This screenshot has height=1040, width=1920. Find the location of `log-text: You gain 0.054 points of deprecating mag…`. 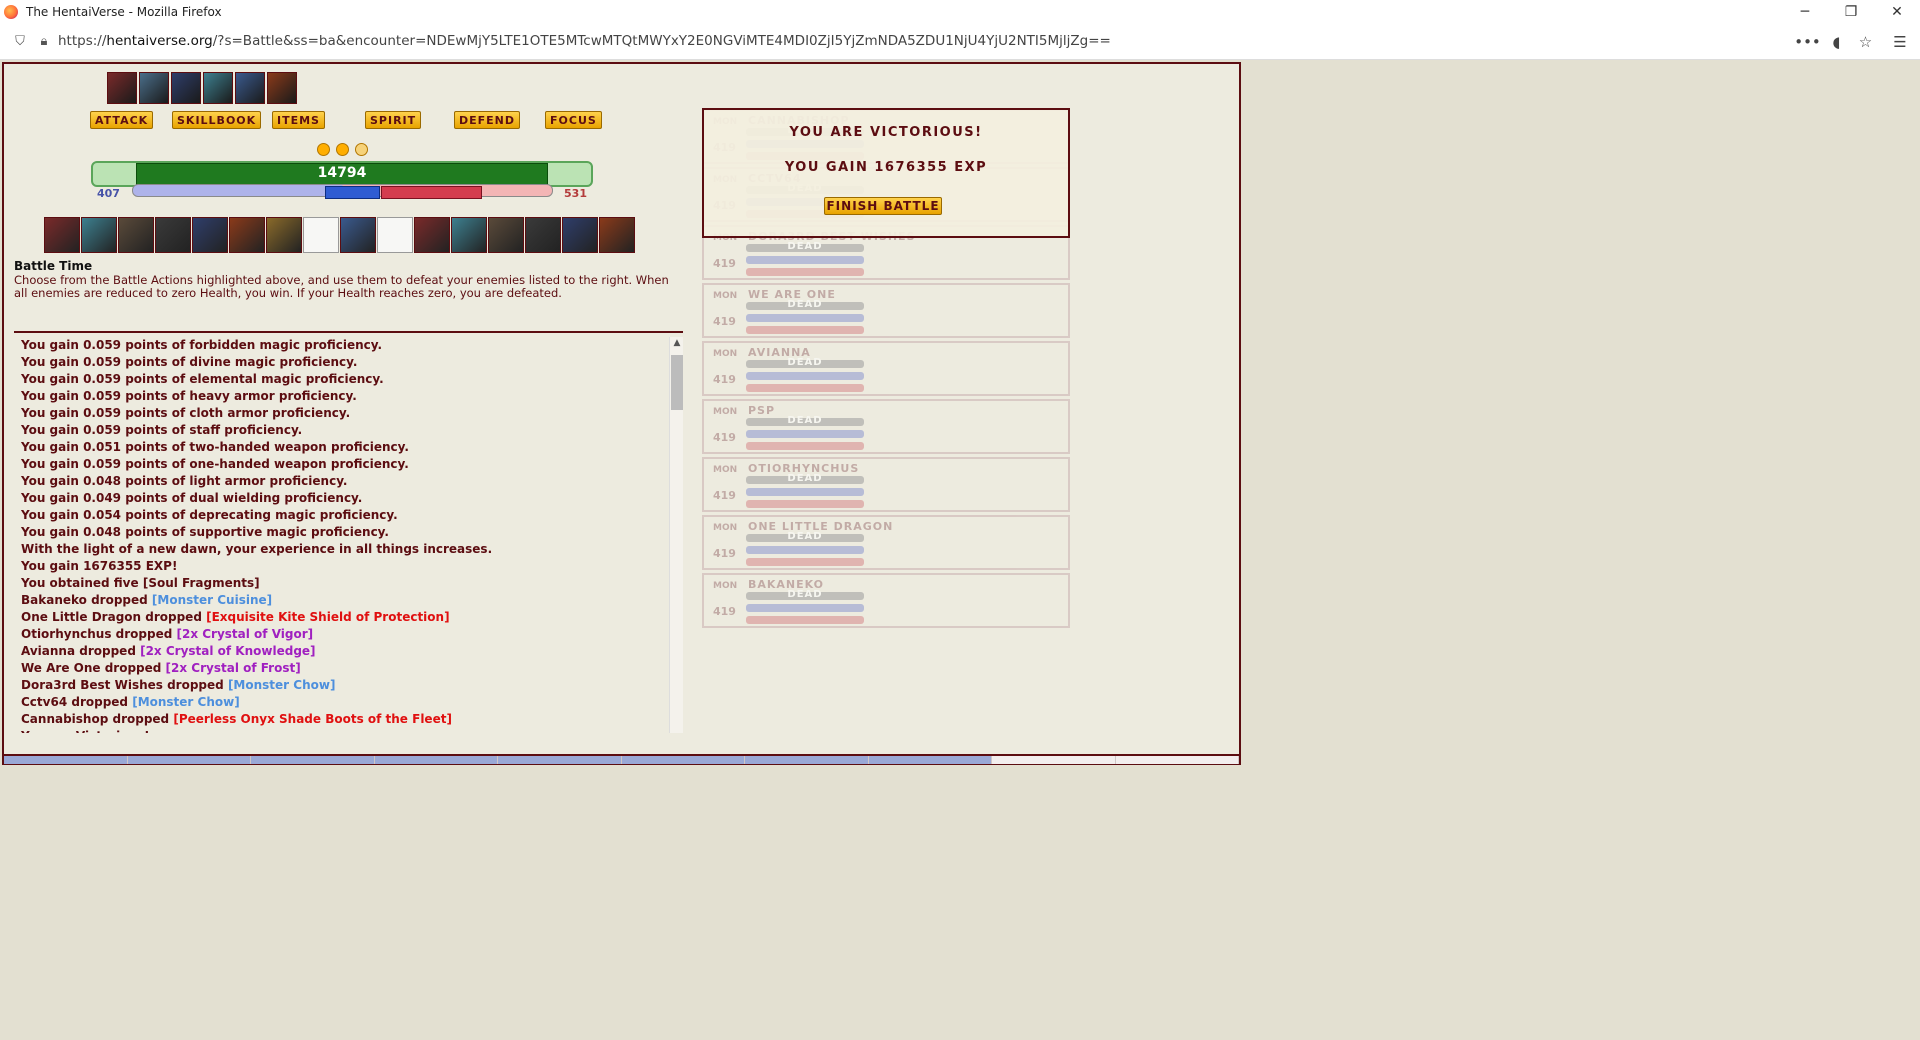

log-text: You gain 0.054 points of deprecating mag… is located at coordinates (209, 515).